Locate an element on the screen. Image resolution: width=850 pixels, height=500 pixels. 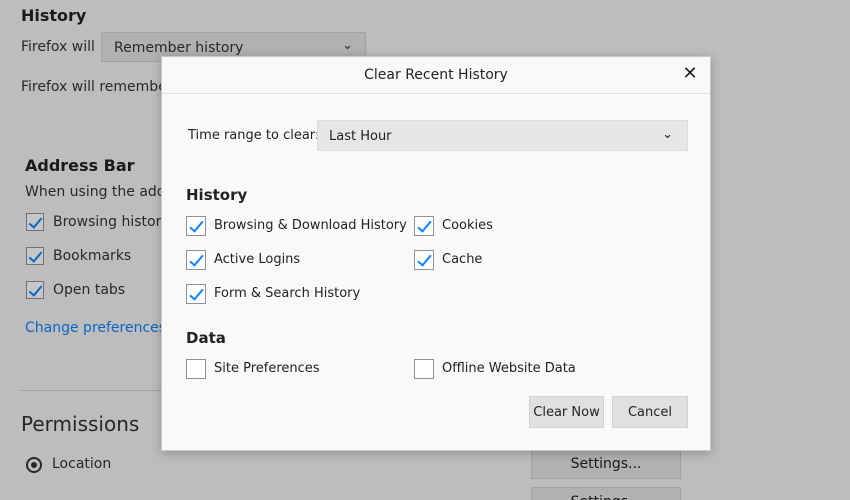
history-section-heading: History is located at coordinates (217, 195).